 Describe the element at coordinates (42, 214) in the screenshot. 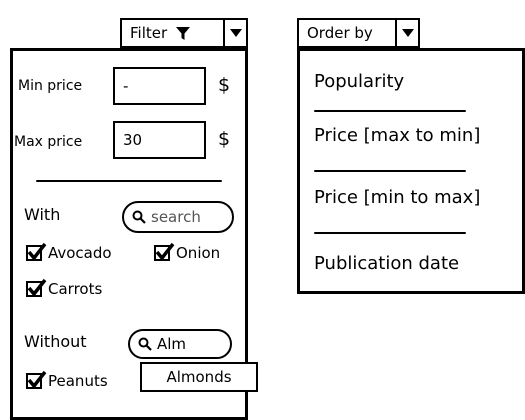

I see `with-label: With` at that location.